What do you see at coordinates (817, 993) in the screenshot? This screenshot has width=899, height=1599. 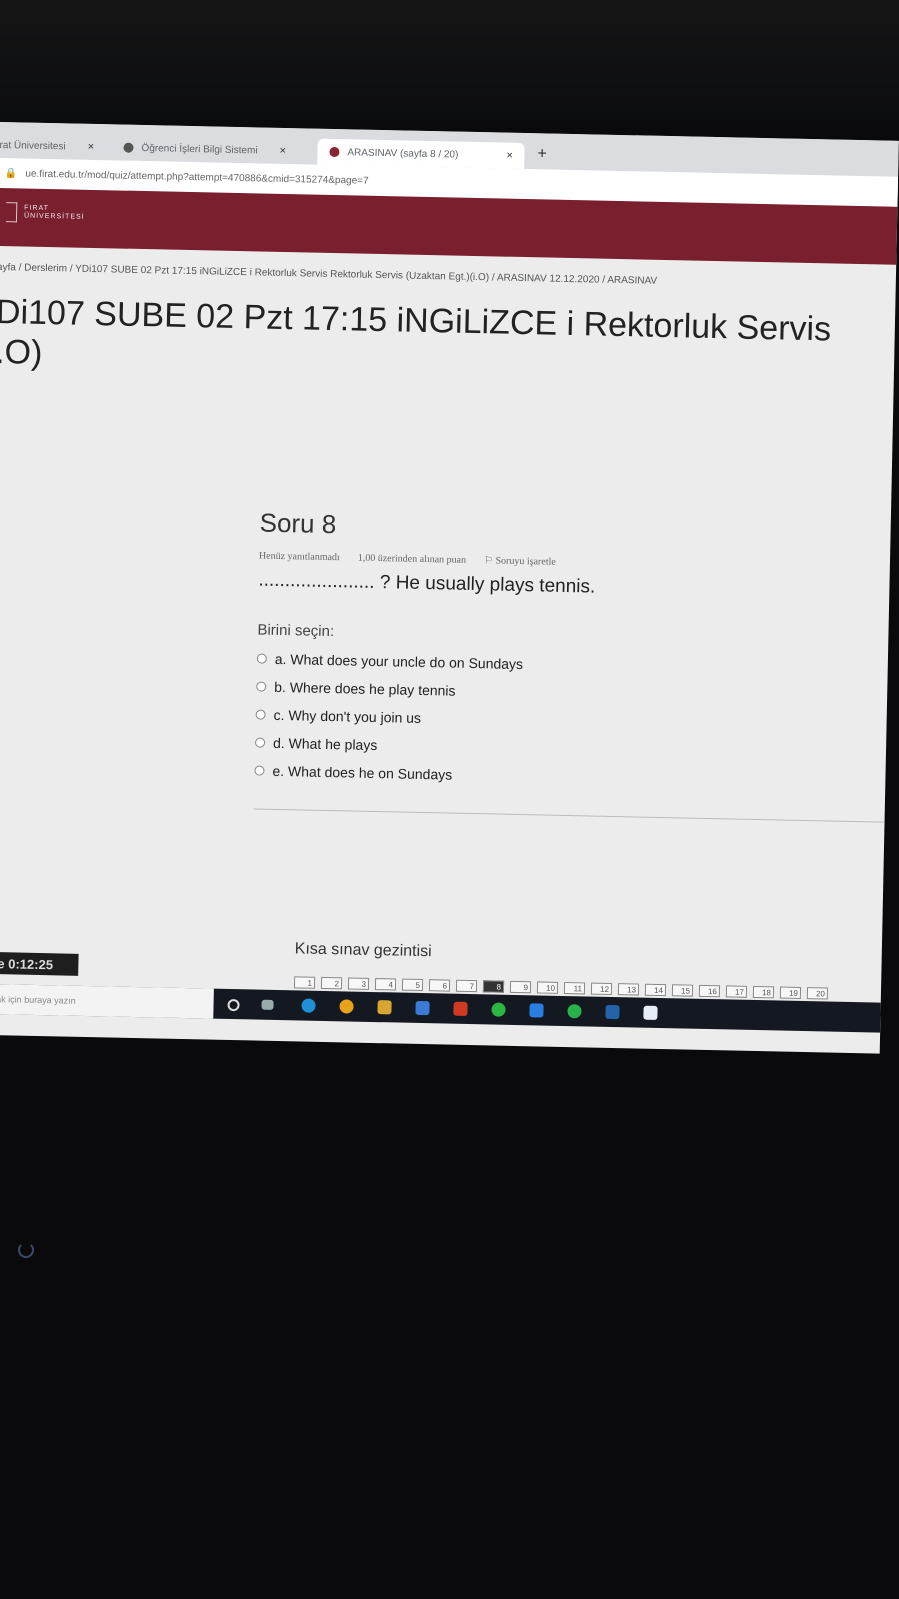 I see `quiz-nav-page-20: 20` at bounding box center [817, 993].